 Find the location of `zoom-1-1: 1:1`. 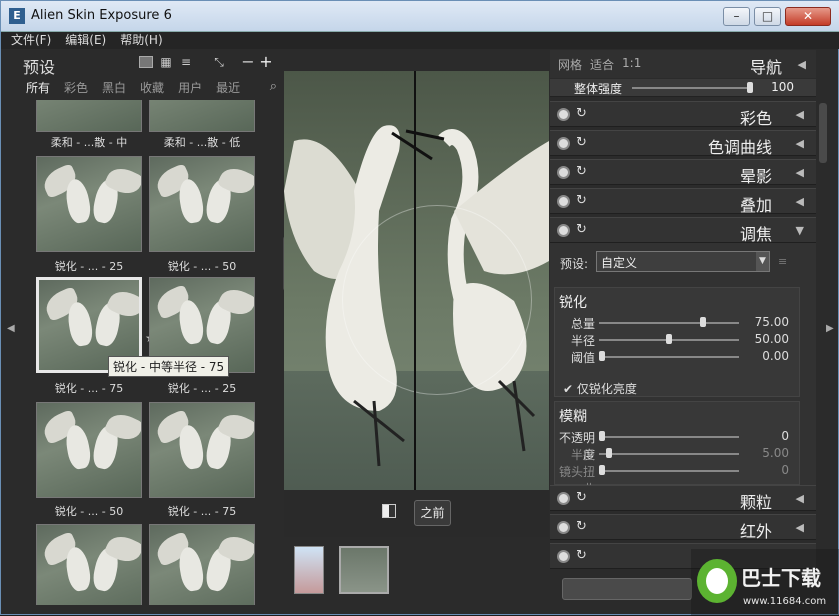

zoom-1-1: 1:1 is located at coordinates (631, 64).